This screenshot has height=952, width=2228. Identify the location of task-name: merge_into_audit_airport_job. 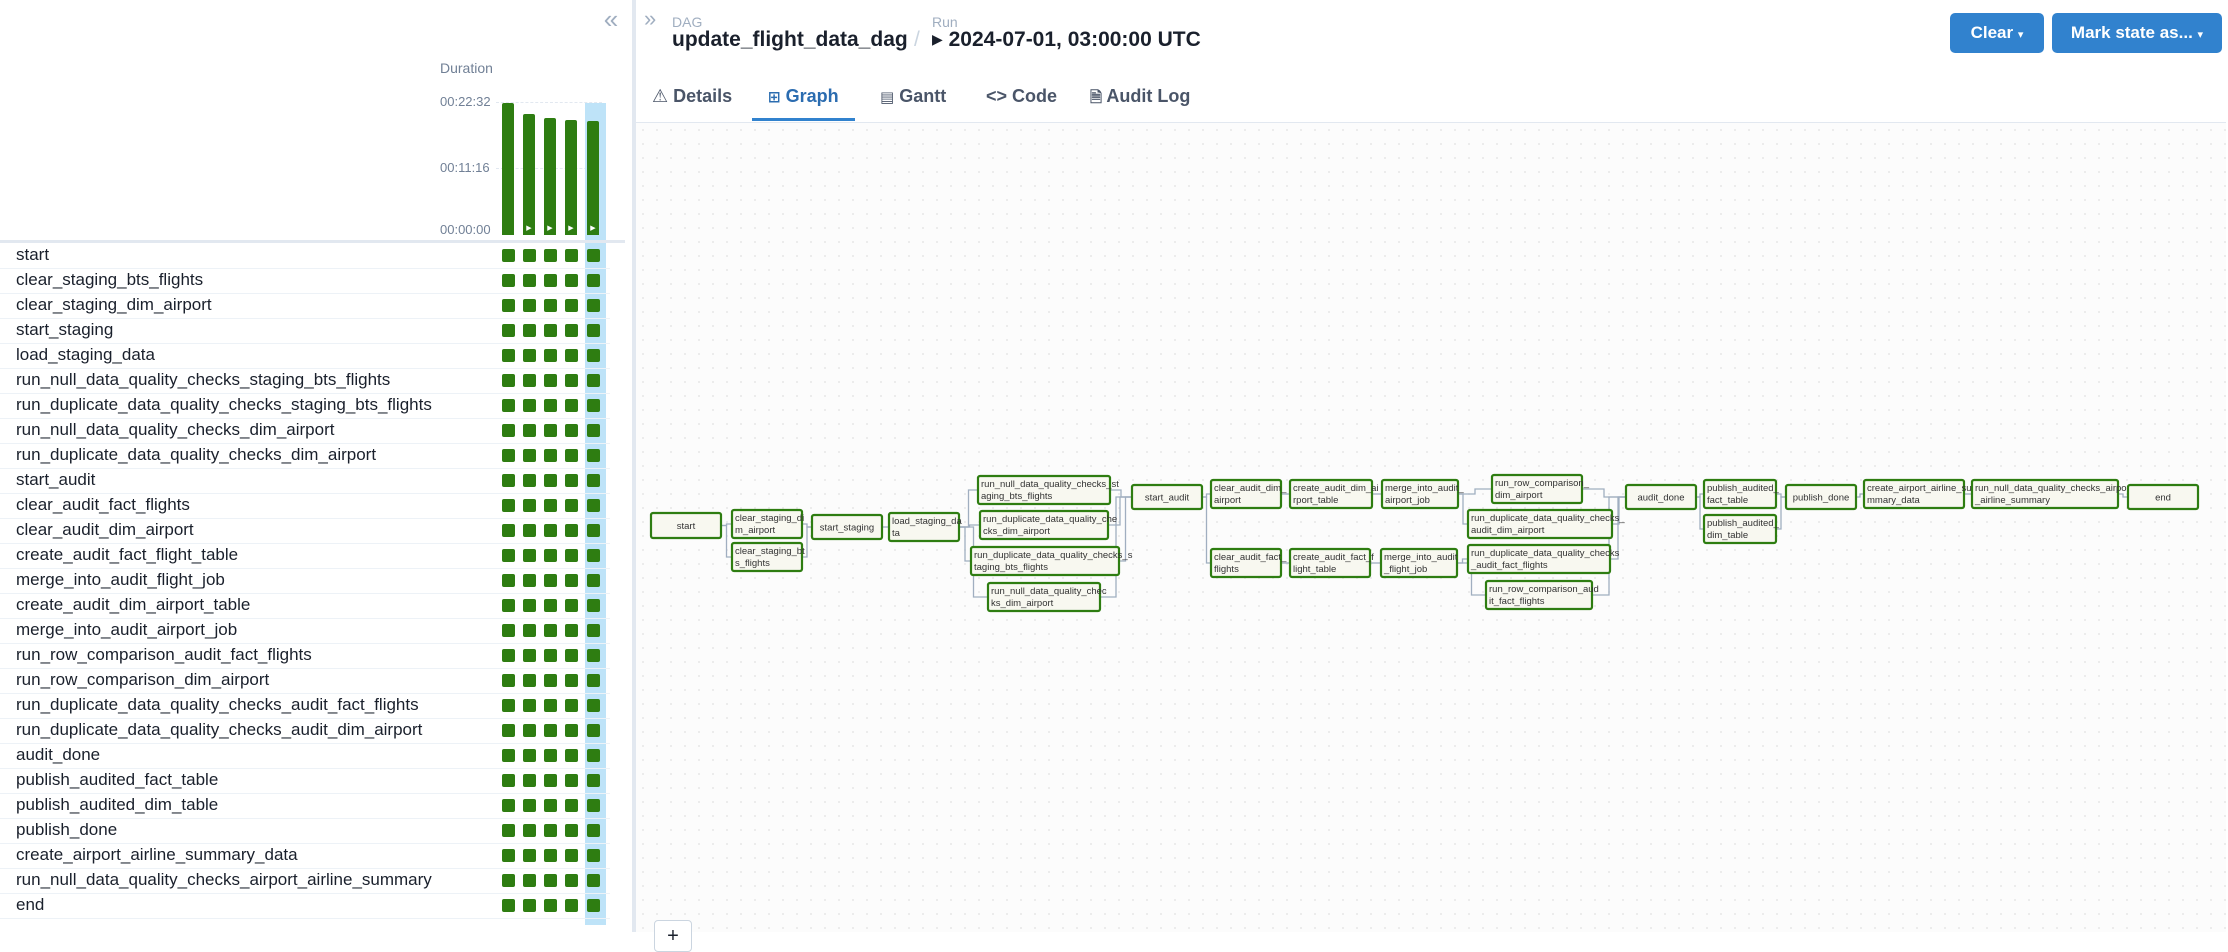
(126, 630).